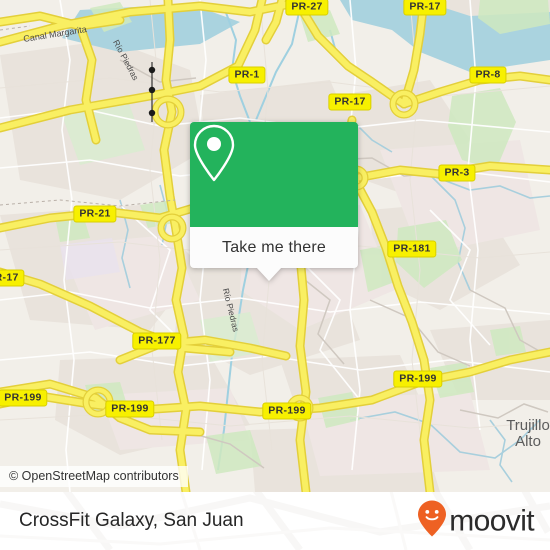 The width and height of the screenshot is (550, 550). Describe the element at coordinates (95, 214) in the screenshot. I see `road-shield: PR-21` at that location.